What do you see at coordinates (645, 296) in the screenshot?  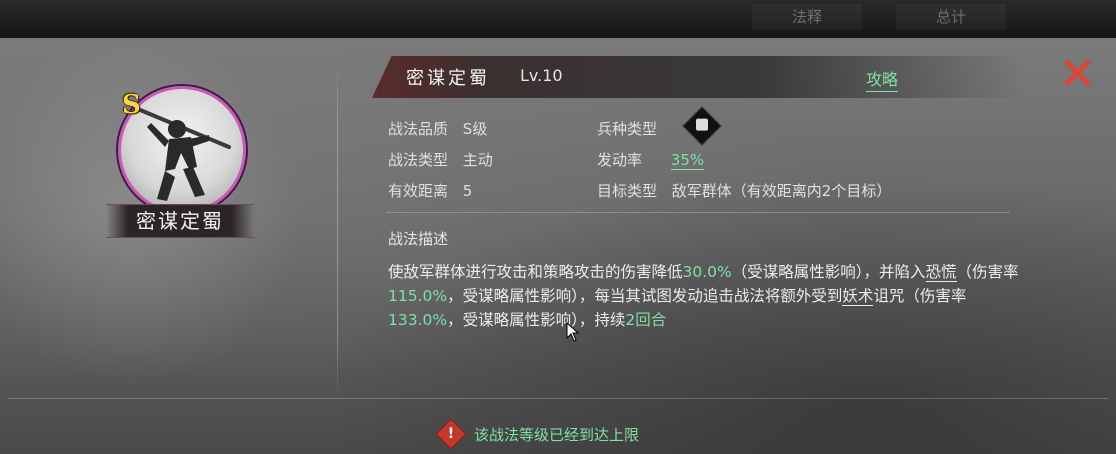 I see `desc-text-4: ，受谋略属性影响），每当其试图发动追击战法将额外受到` at bounding box center [645, 296].